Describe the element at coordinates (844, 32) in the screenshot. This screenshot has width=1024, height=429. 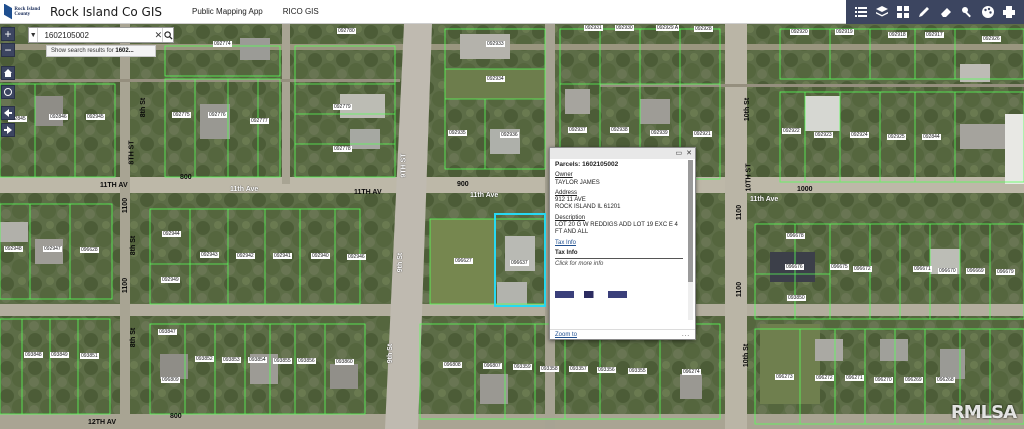
I see `parcel-label: 092919` at that location.